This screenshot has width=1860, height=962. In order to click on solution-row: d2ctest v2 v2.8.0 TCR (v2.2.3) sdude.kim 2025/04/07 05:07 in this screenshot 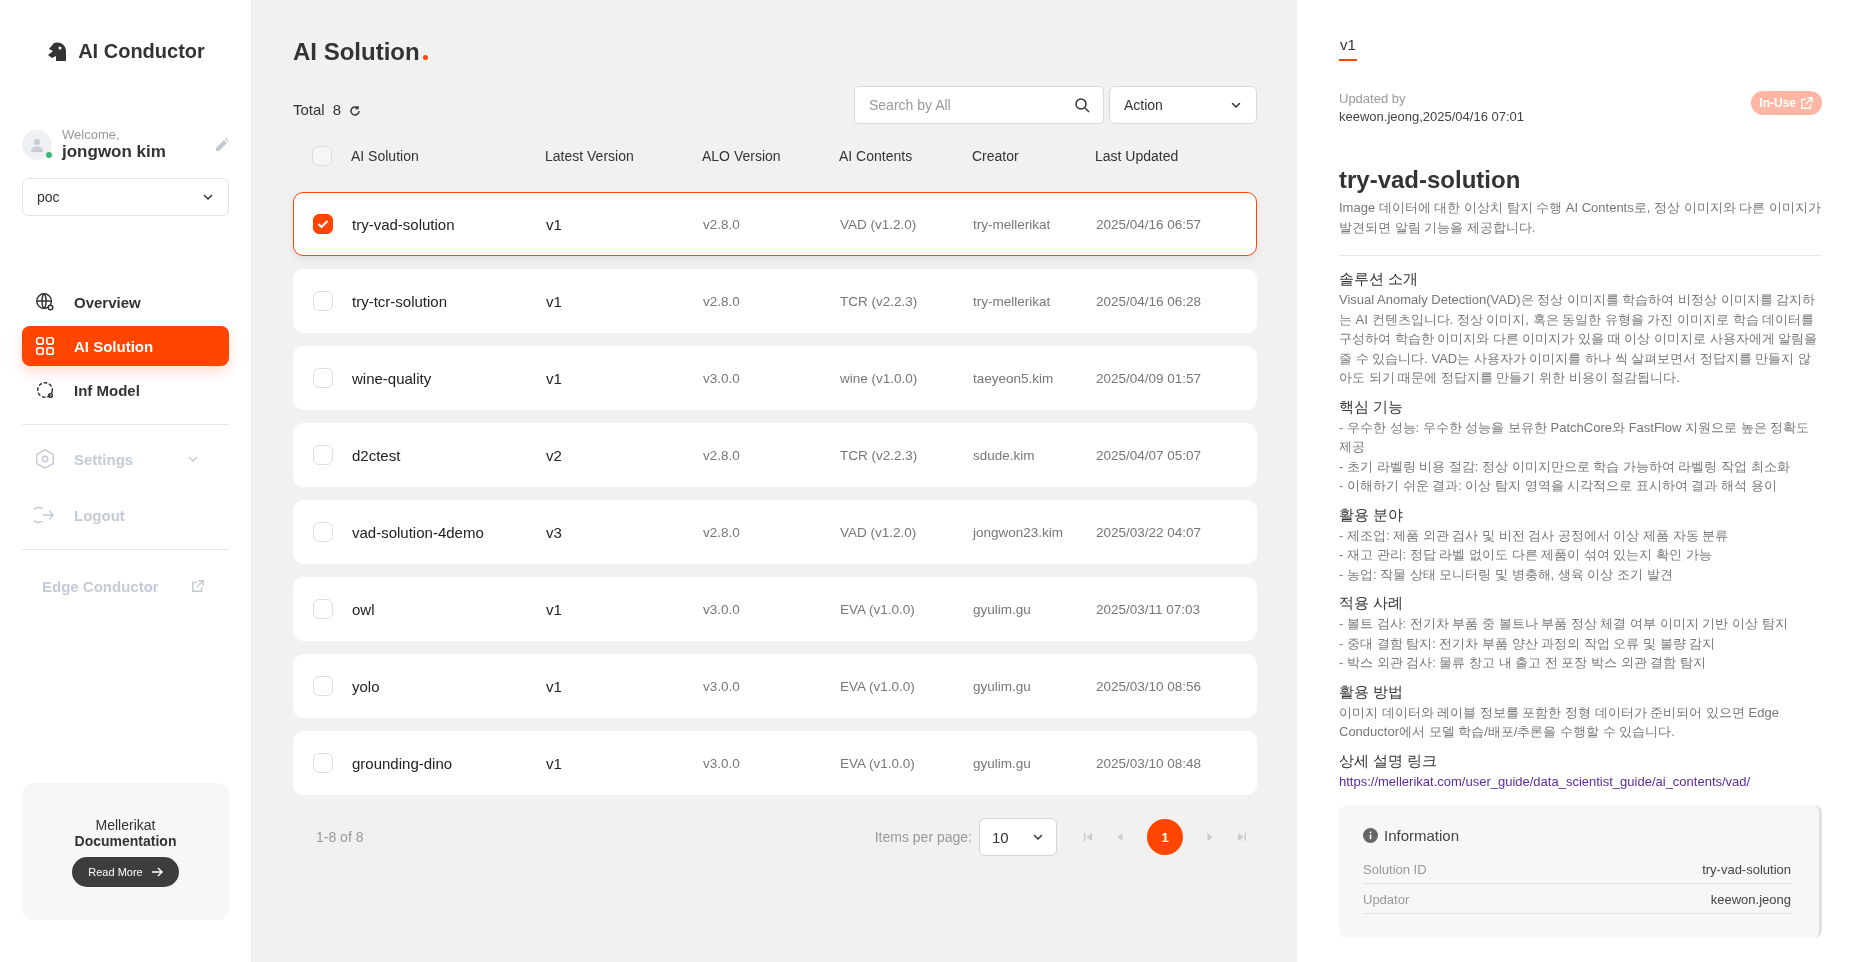, I will do `click(775, 455)`.